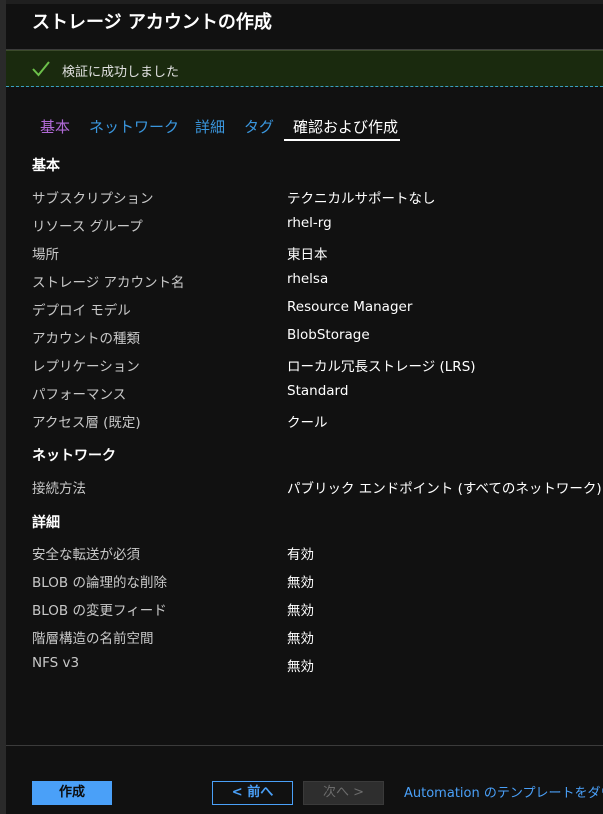 The image size is (603, 814). Describe the element at coordinates (304, 2) in the screenshot. I see `top-edge` at that location.